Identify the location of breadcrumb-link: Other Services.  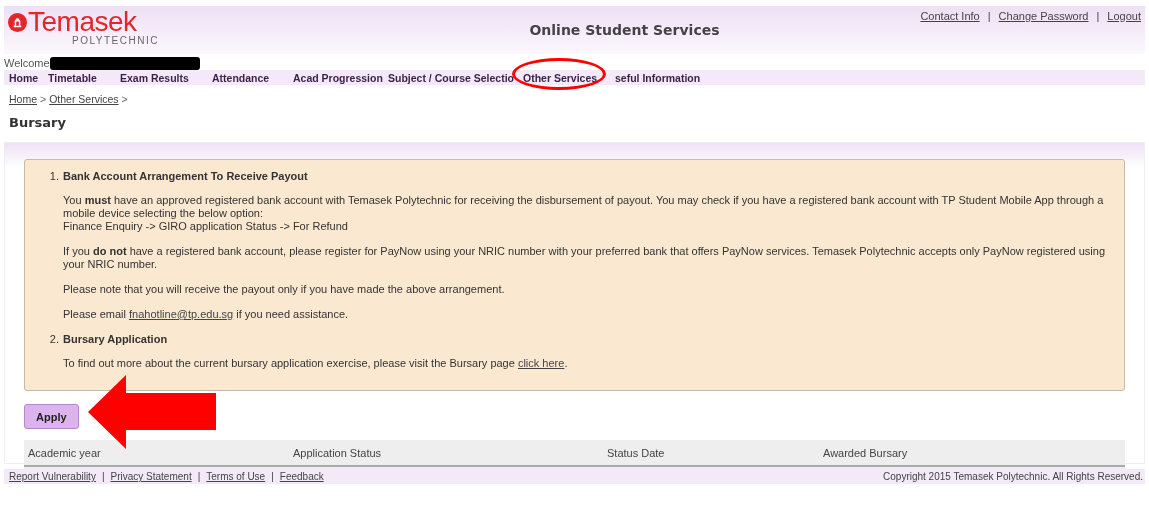
(84, 99).